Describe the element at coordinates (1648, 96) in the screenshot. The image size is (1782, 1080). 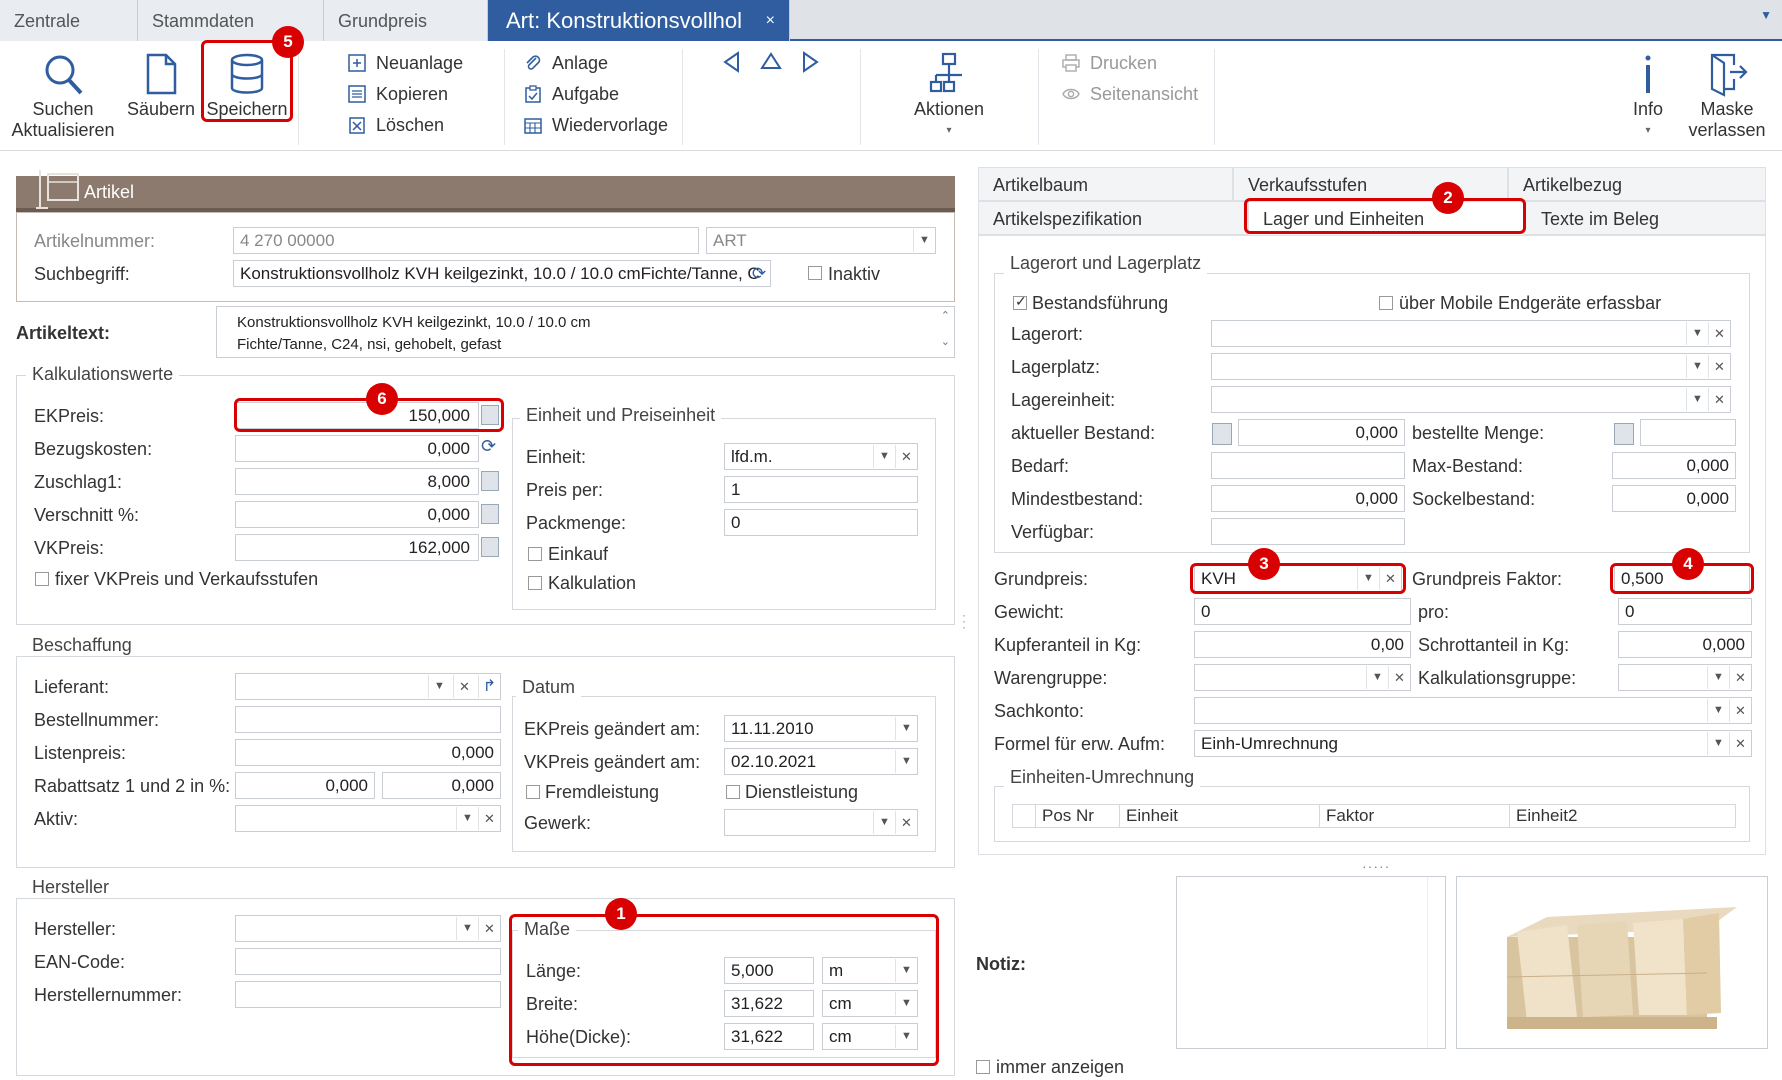
I see `info-button: Info ▾` at that location.